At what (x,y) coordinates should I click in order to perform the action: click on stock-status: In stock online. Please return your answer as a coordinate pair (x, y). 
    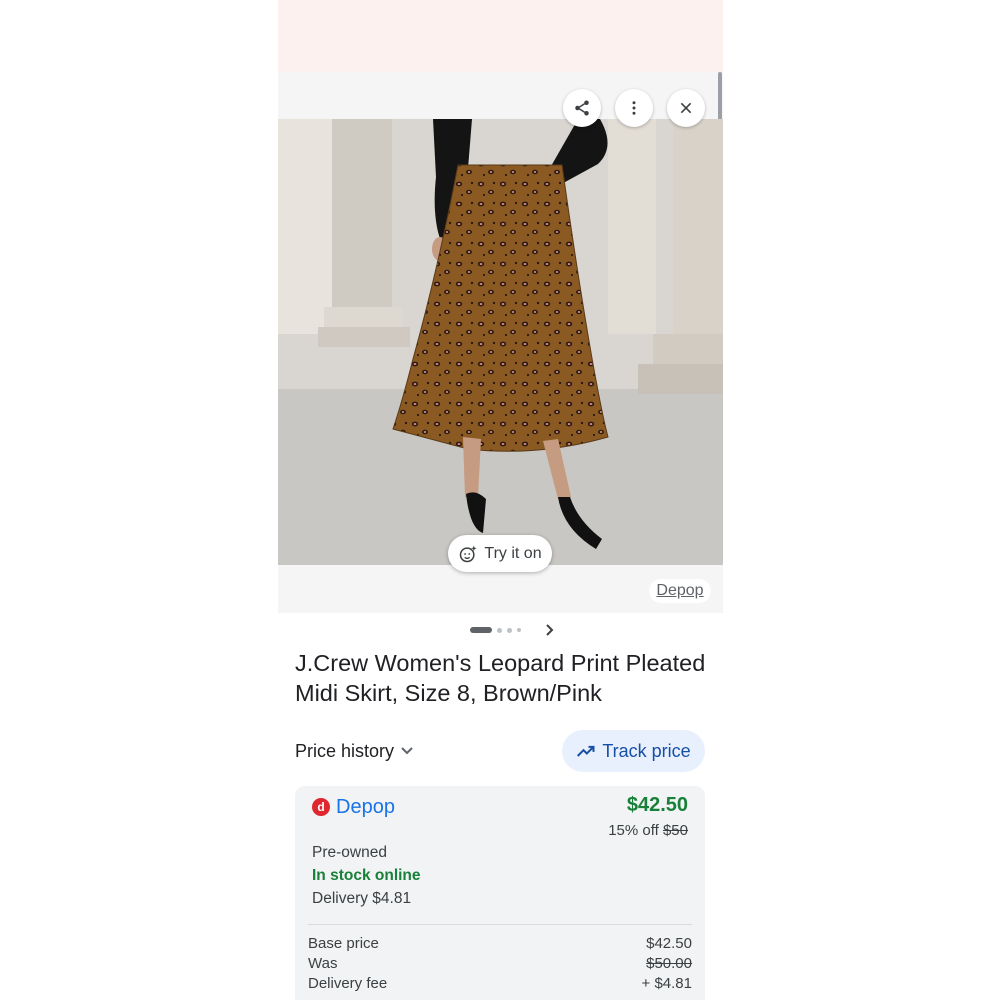
    Looking at the image, I should click on (366, 875).